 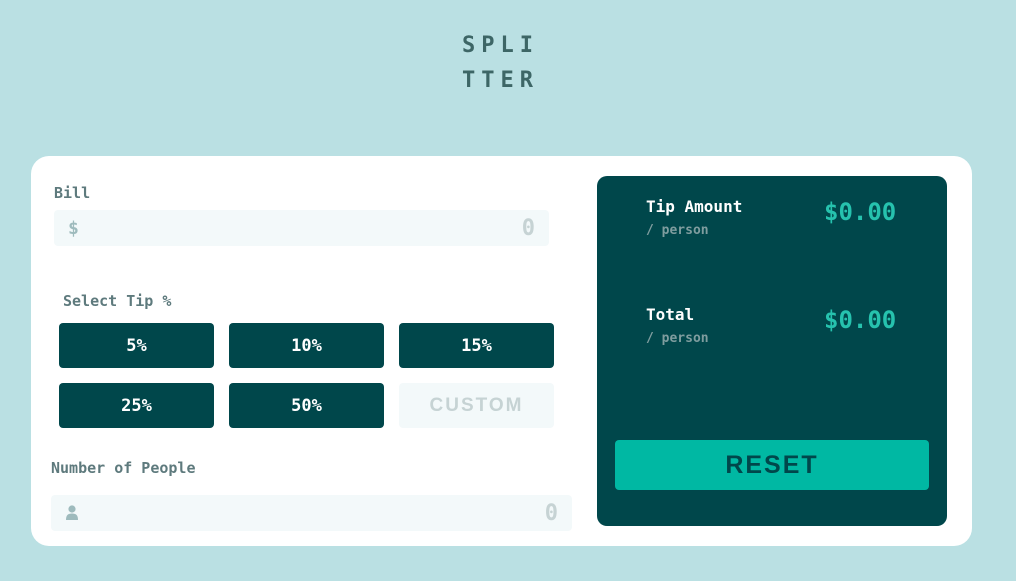 What do you see at coordinates (123, 468) in the screenshot?
I see `people-label: Number of People` at bounding box center [123, 468].